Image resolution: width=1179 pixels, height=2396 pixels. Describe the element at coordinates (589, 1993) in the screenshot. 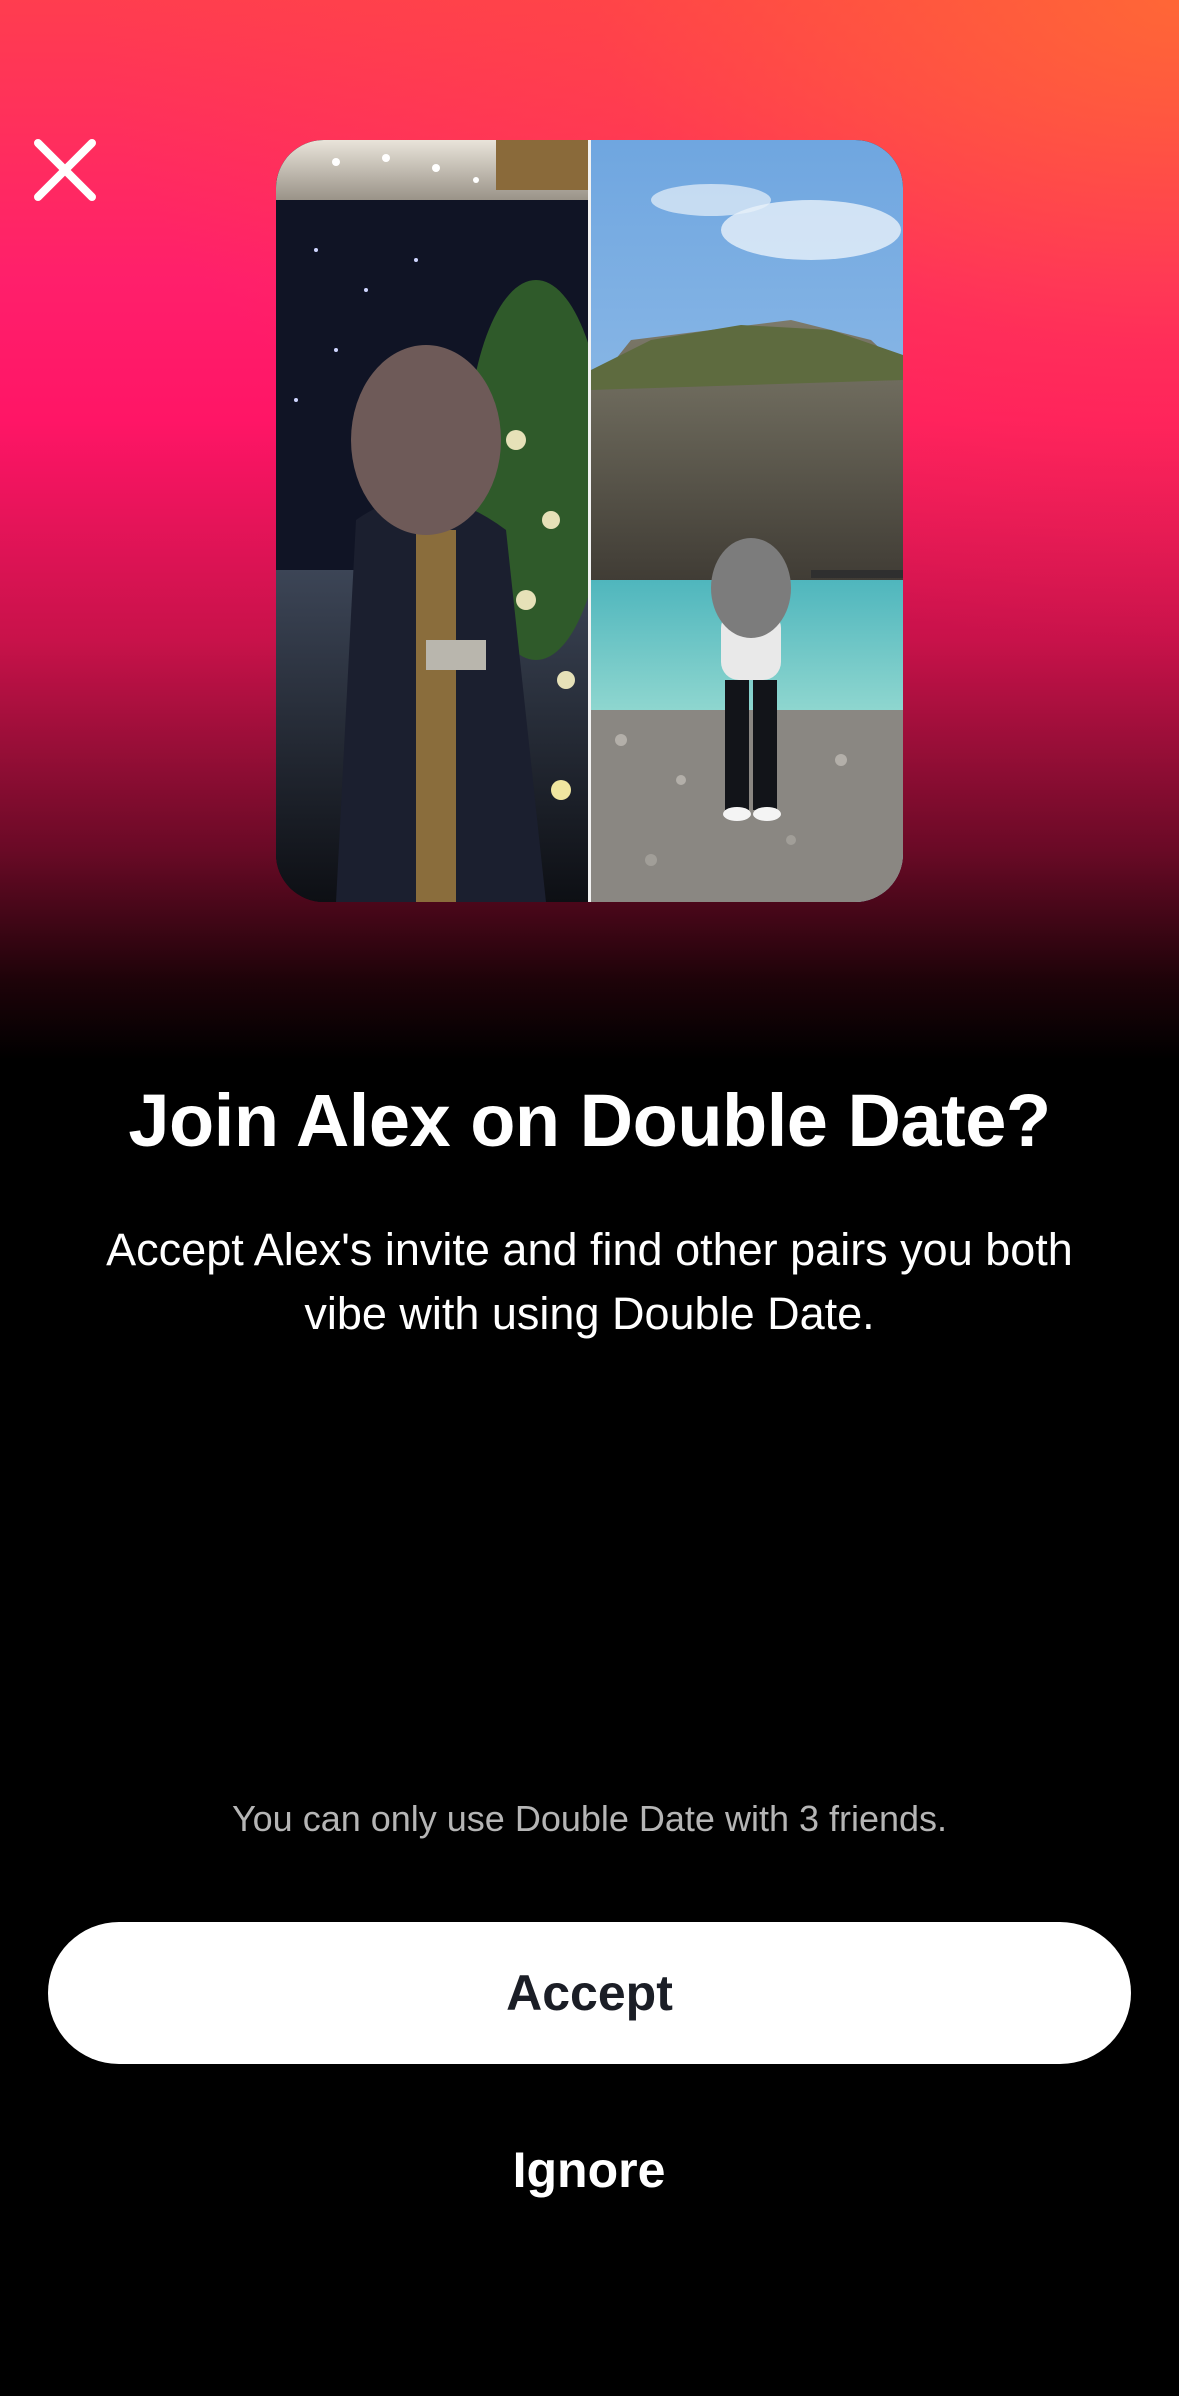

I see `accept-button: Accept` at that location.